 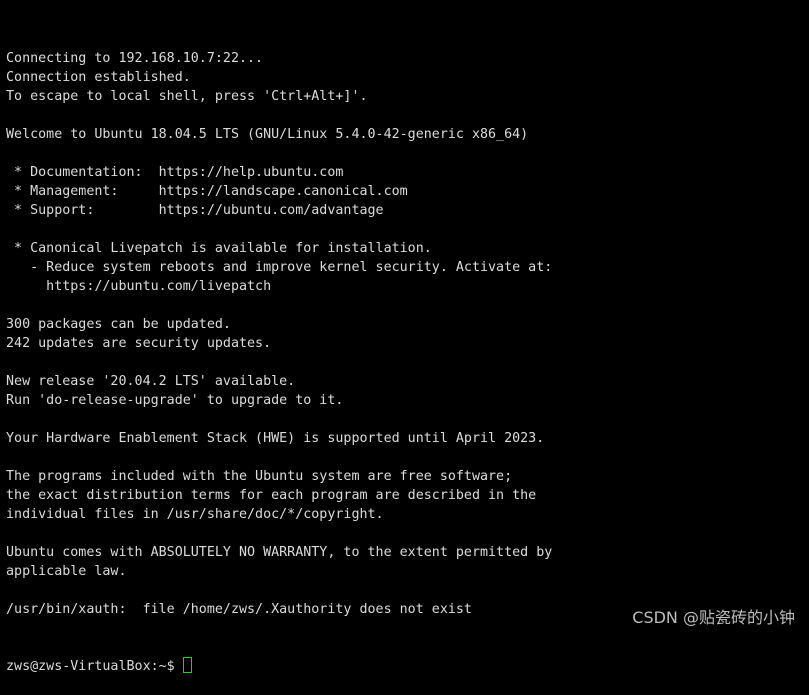 I want to click on terminal-line: applicable law., so click(x=66, y=571).